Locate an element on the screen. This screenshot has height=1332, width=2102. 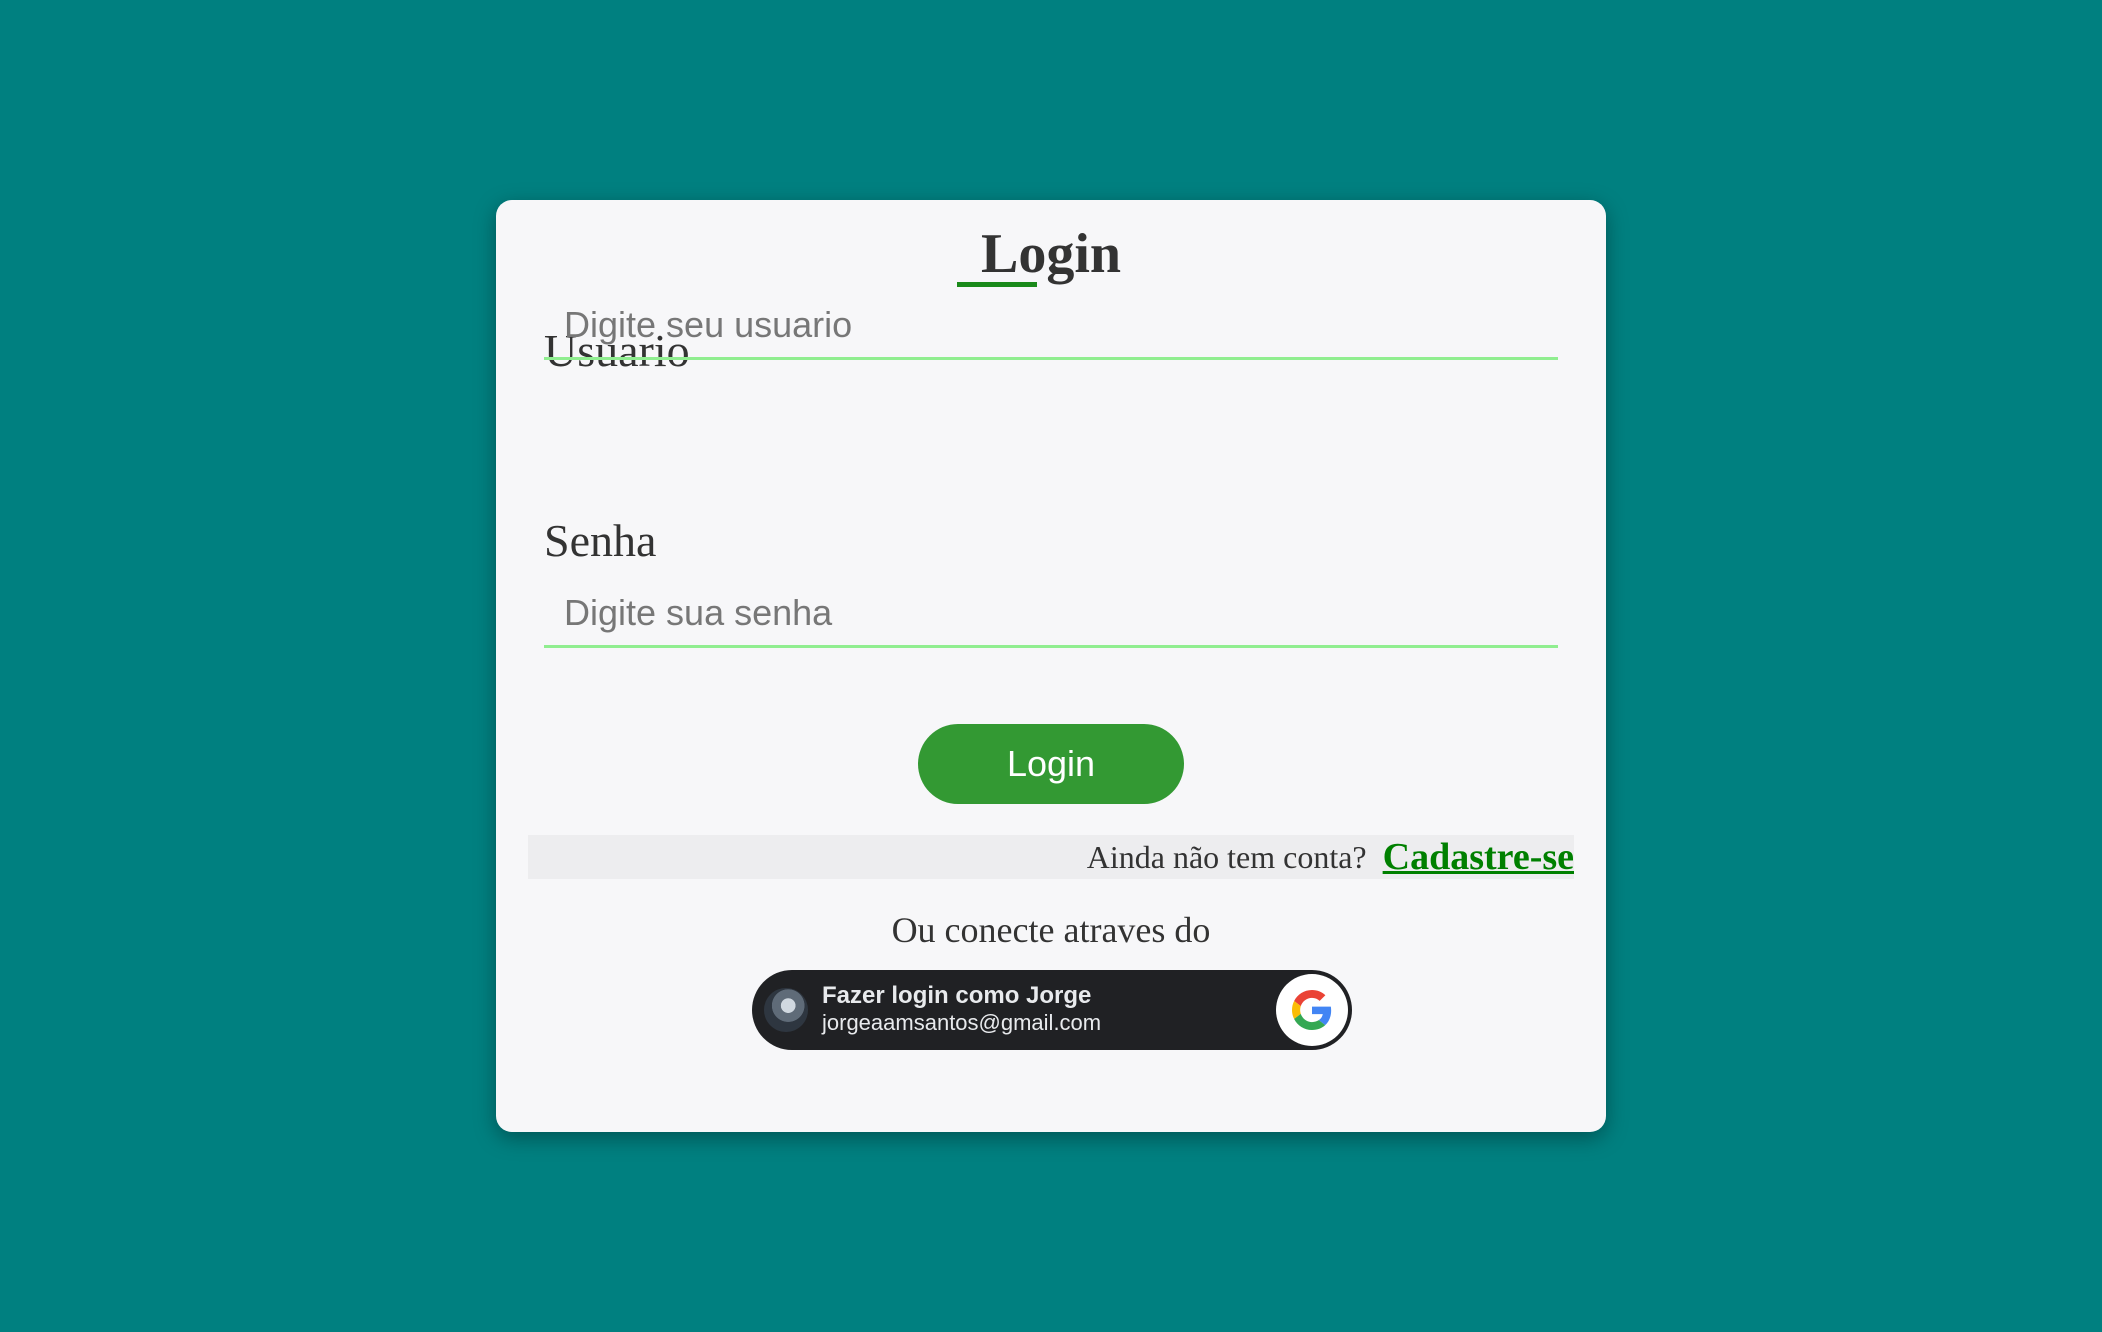
avatar is located at coordinates (786, 1010).